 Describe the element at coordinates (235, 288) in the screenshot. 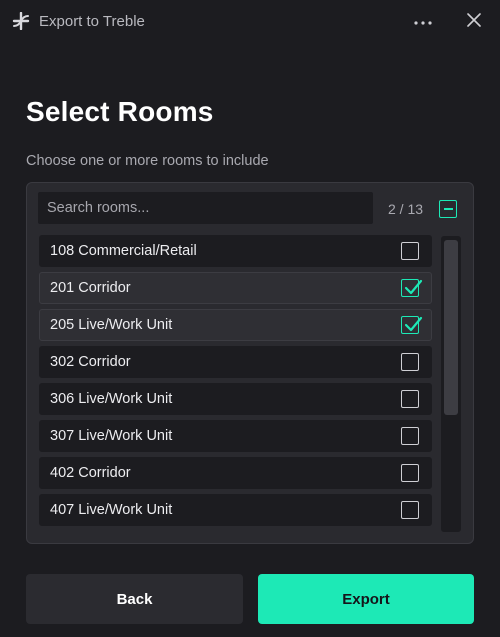

I see `room-row: 201 Corridor` at that location.